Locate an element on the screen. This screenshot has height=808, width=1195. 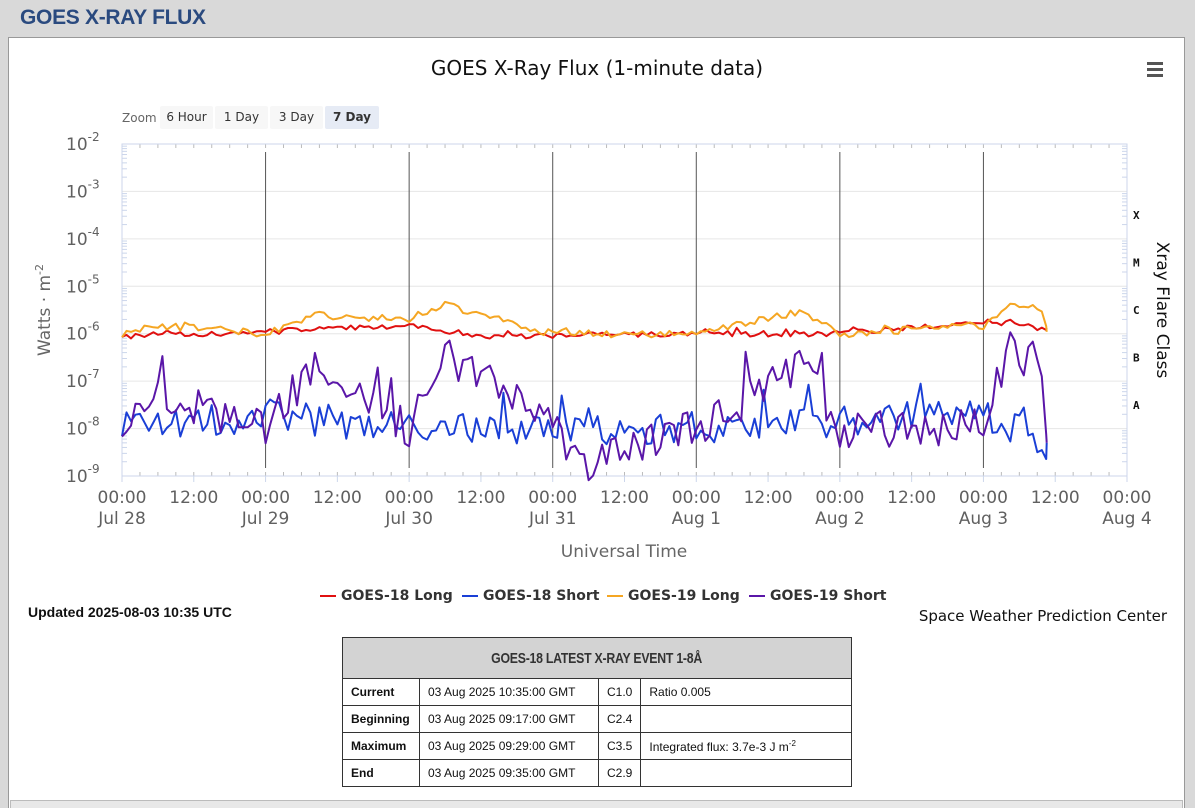
x-tick-date-label: Jul 28 is located at coordinates (121, 519).